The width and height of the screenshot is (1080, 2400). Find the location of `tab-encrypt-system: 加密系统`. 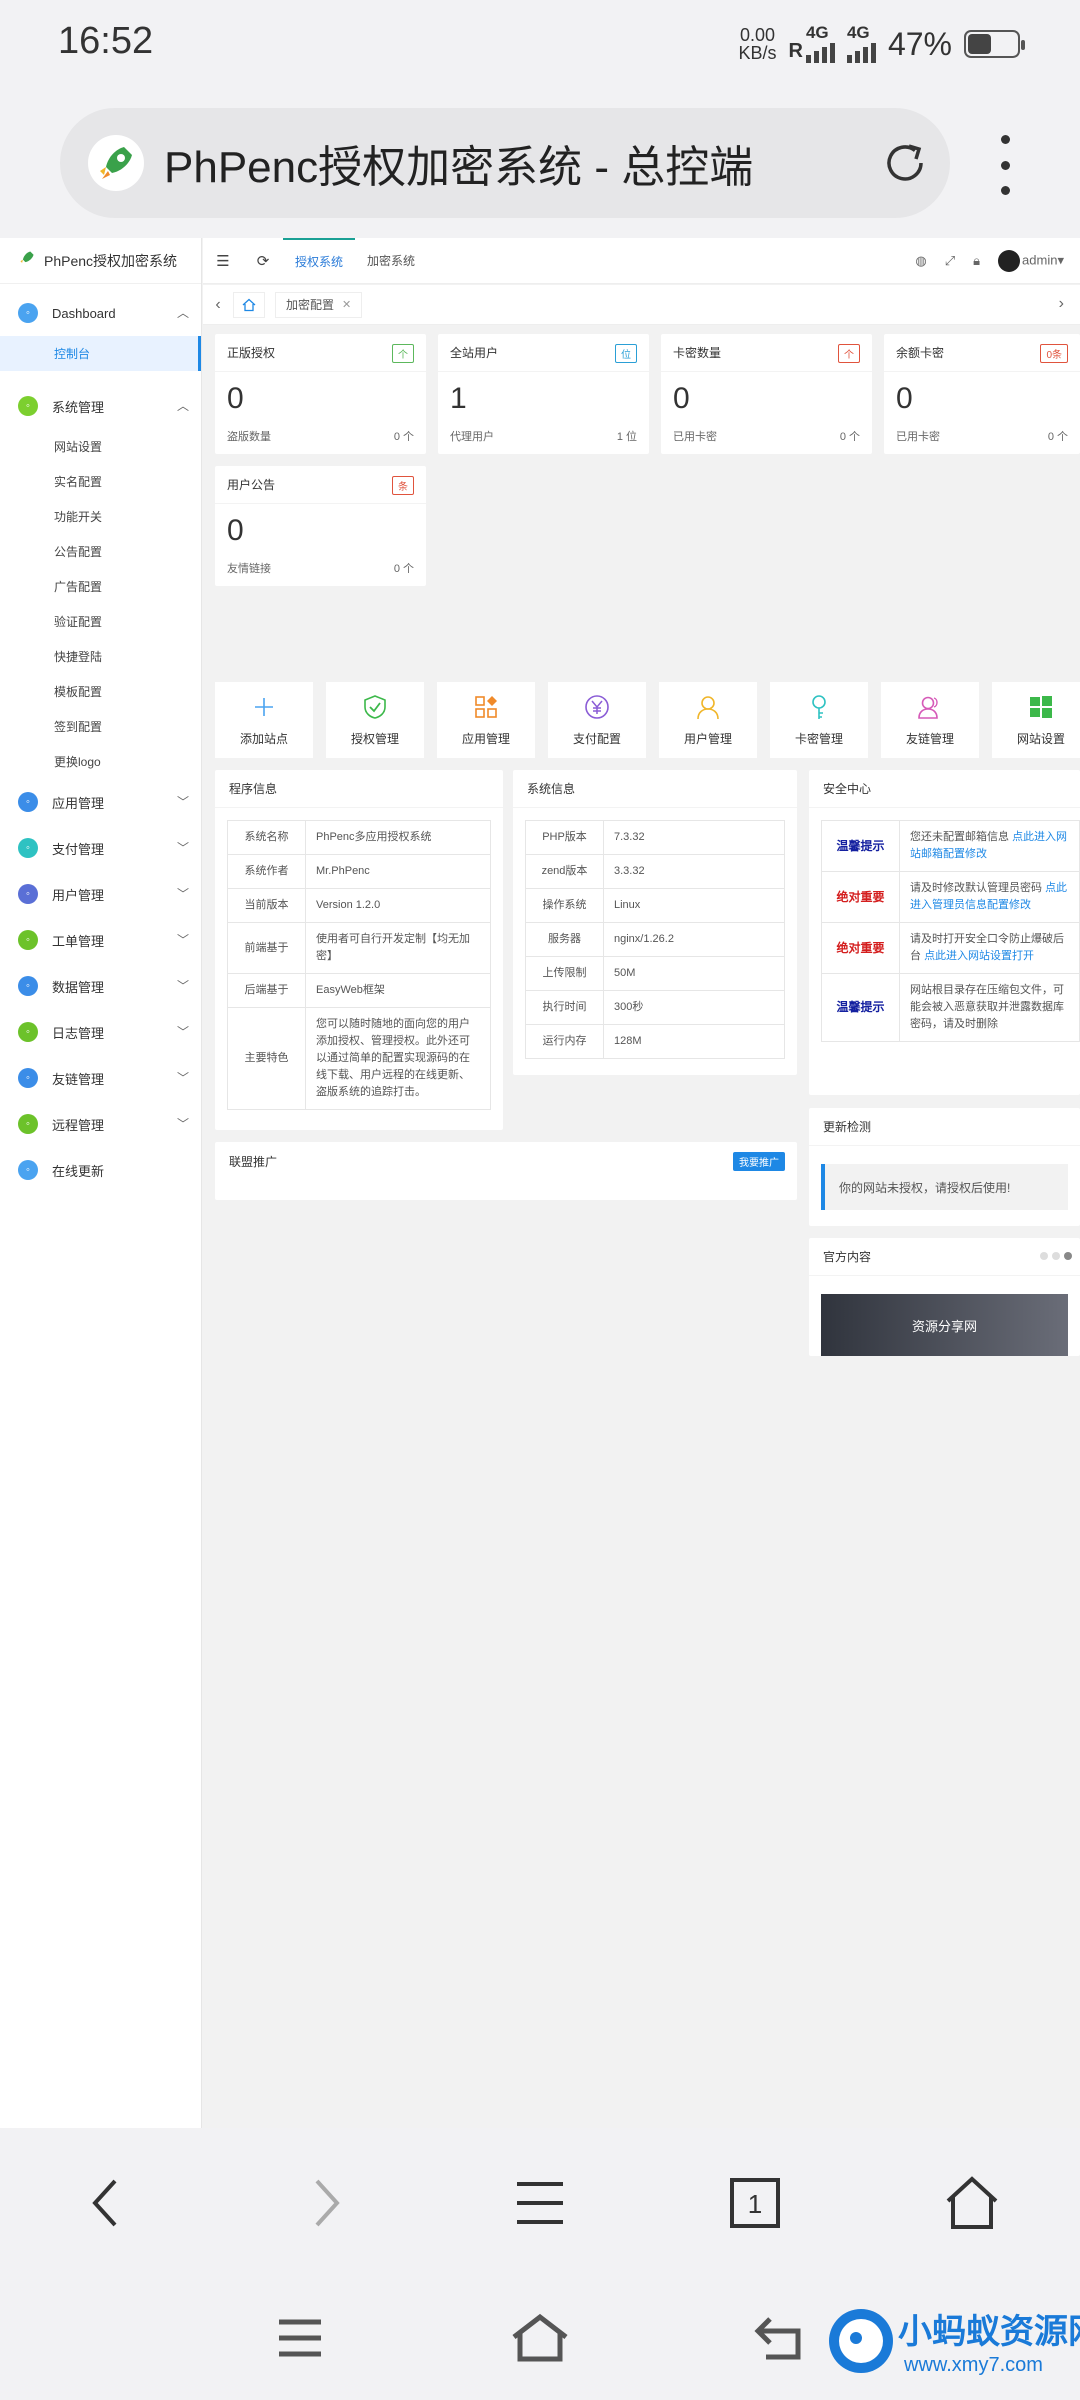

tab-encrypt-system: 加密系统 is located at coordinates (391, 261).